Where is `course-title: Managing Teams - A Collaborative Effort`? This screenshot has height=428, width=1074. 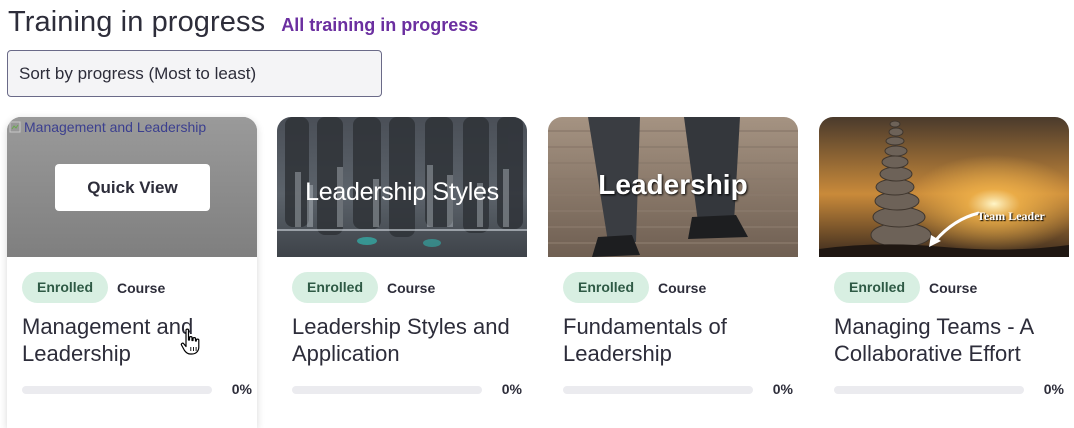
course-title: Managing Teams - A Collaborative Effort is located at coordinates (946, 340).